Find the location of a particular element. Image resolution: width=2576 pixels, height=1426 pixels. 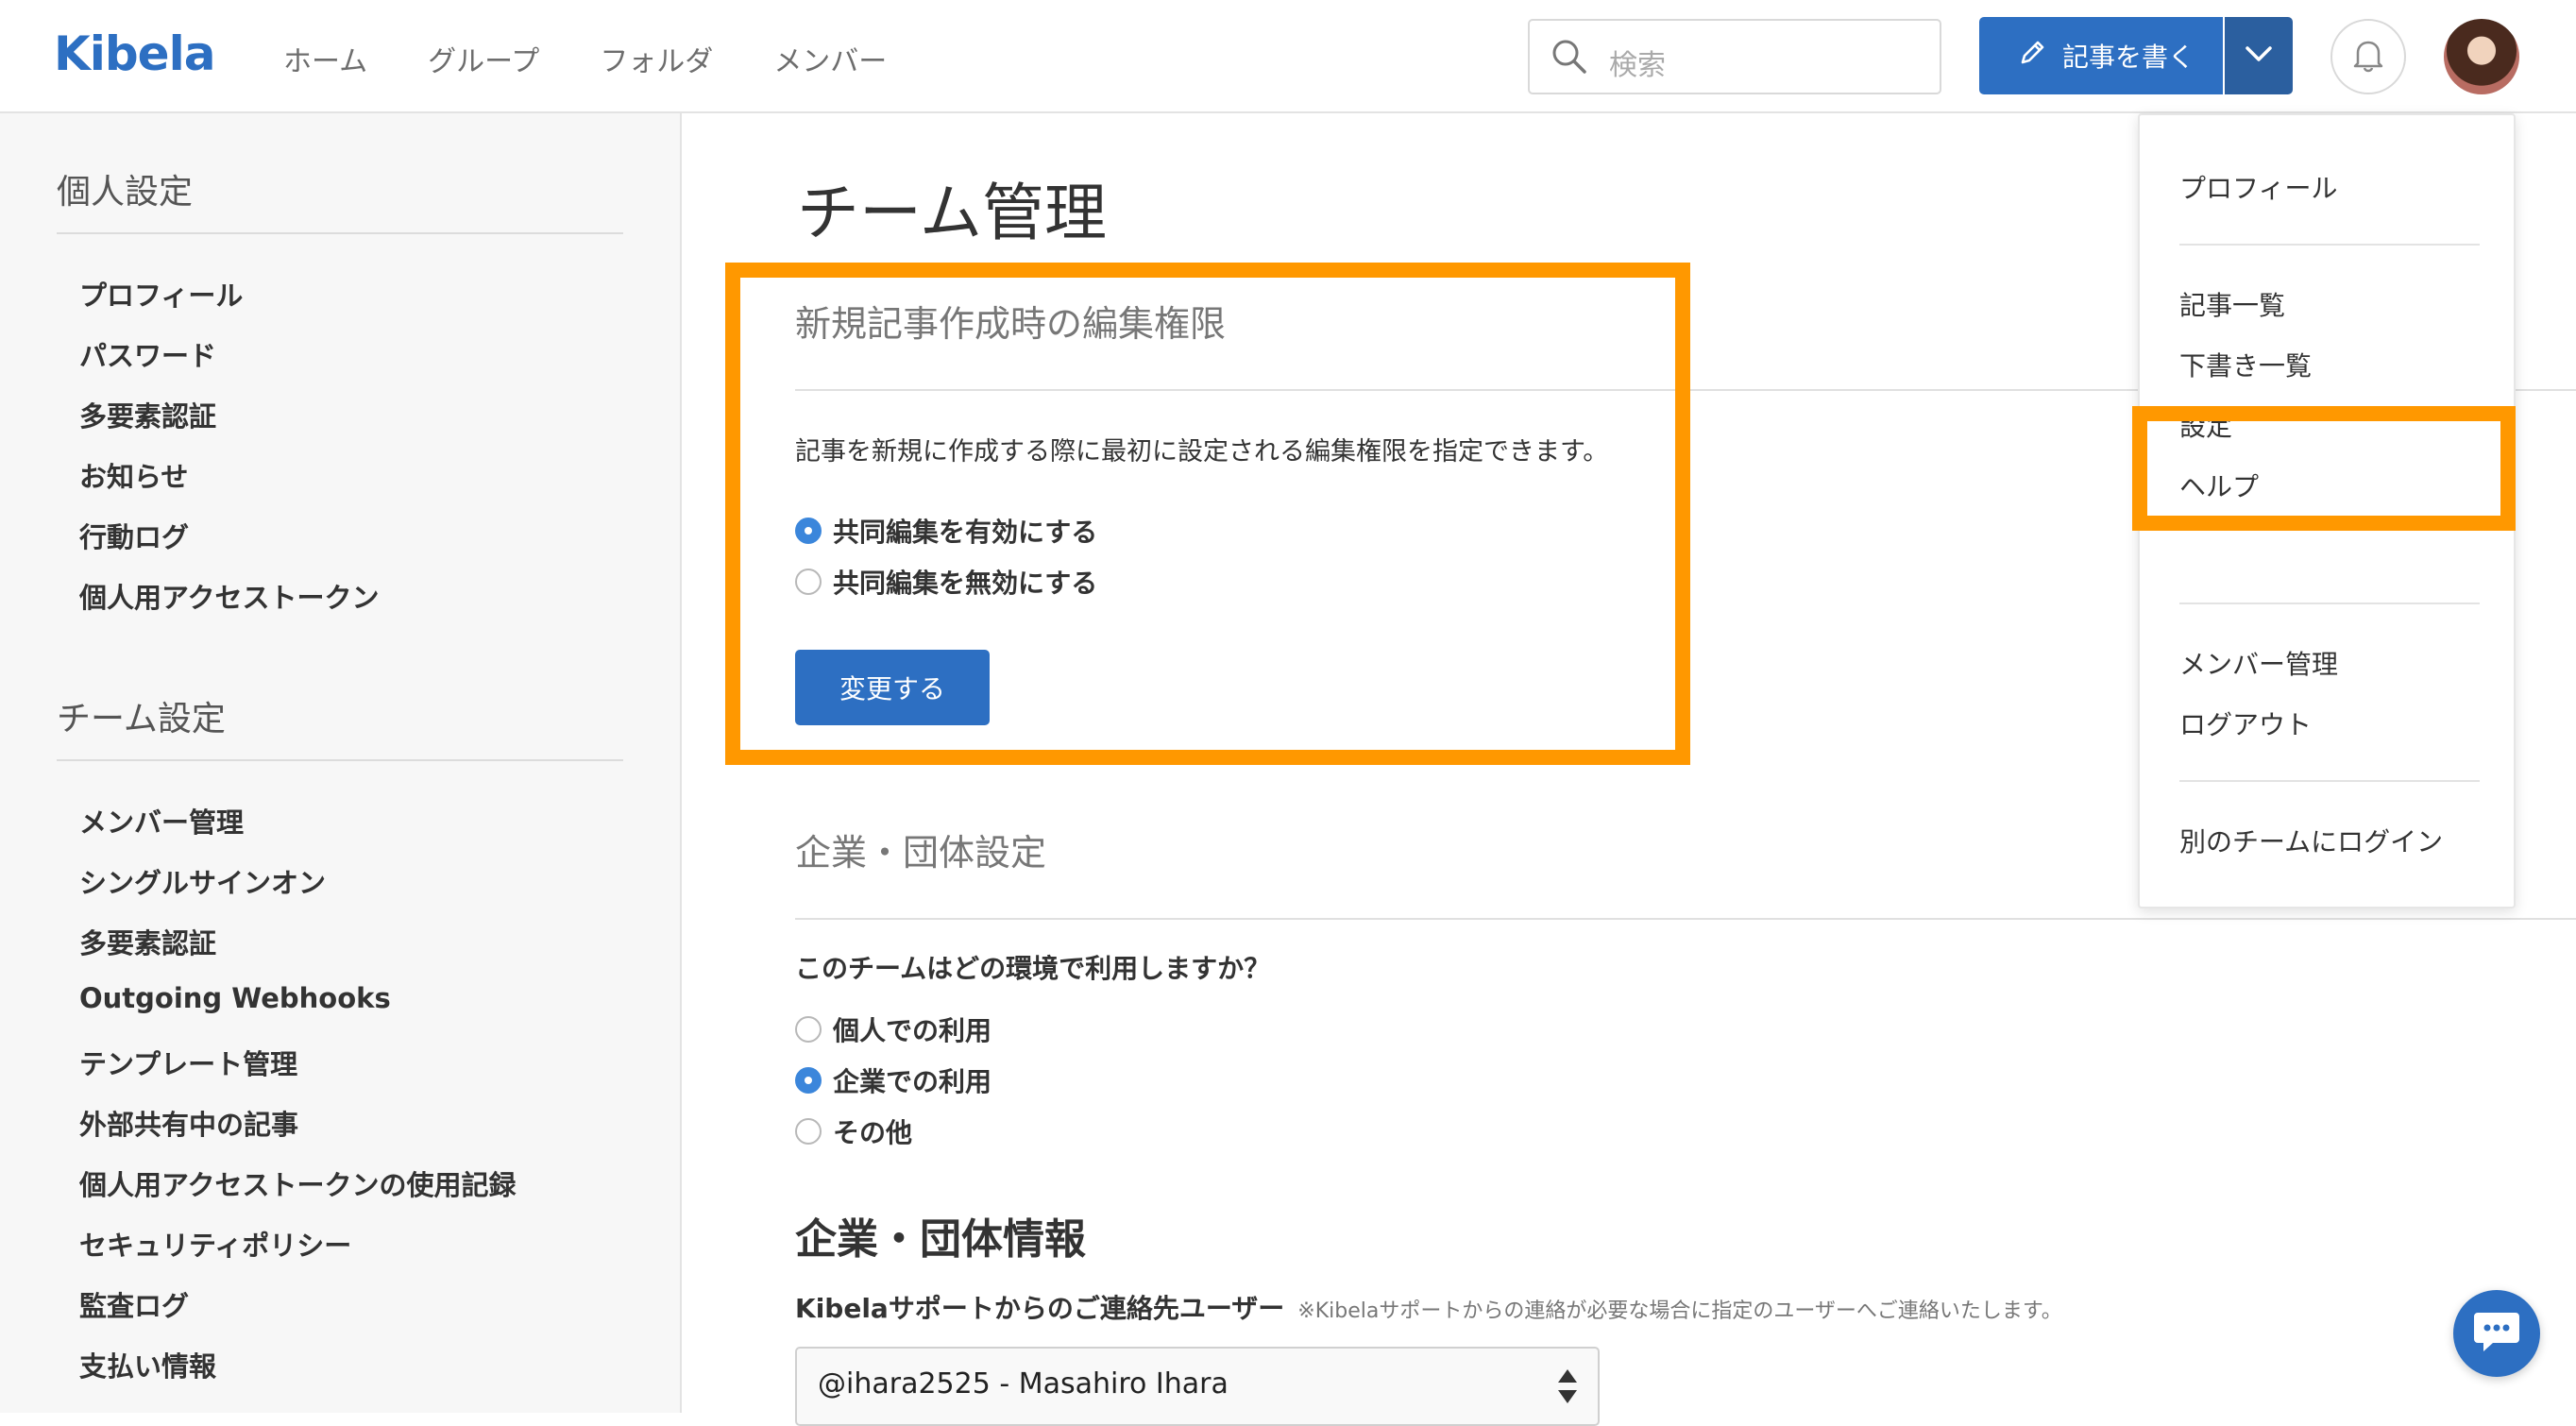

menu-item-articles: 記事一覧 is located at coordinates (2232, 304).